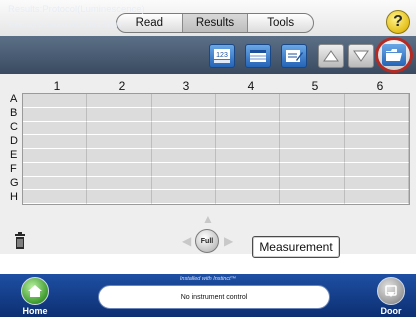 The width and height of the screenshot is (416, 317). Describe the element at coordinates (14, 113) in the screenshot. I see `row-header-b: B` at that location.